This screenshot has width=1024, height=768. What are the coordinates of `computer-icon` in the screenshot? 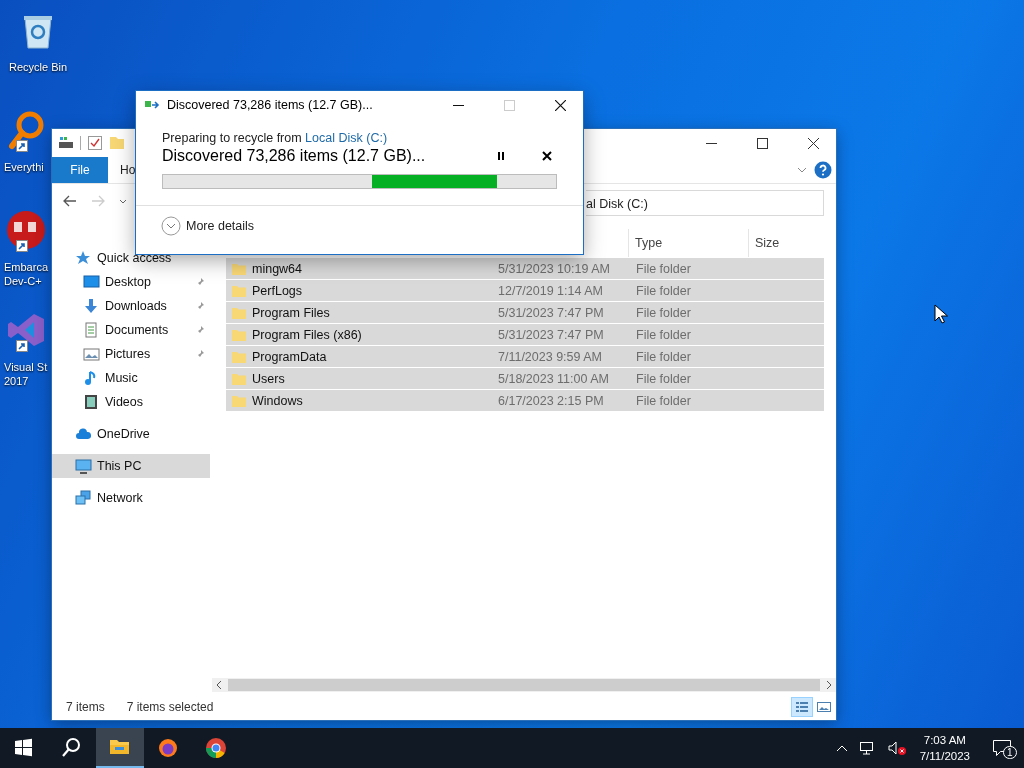 It's located at (83, 466).